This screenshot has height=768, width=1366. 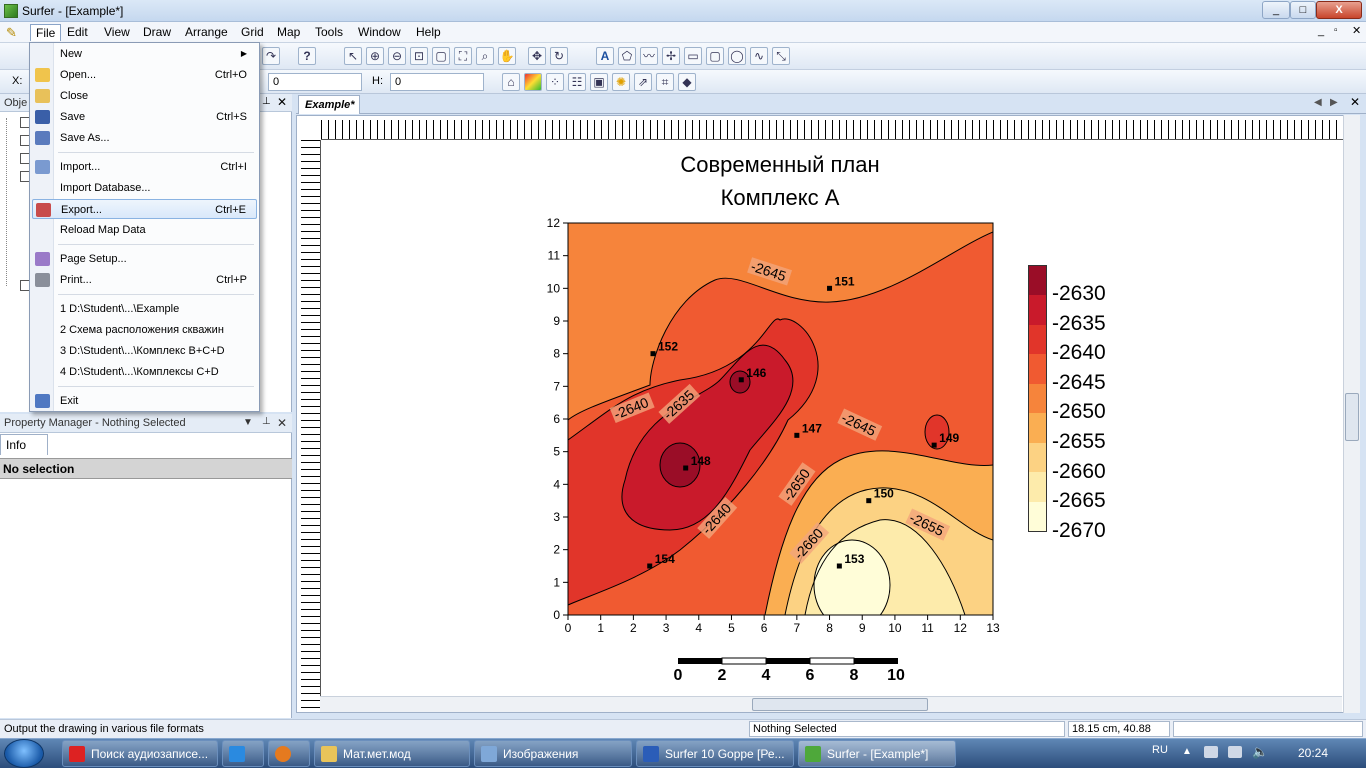 I want to click on vertical-scrollbar, so click(x=1351, y=414).